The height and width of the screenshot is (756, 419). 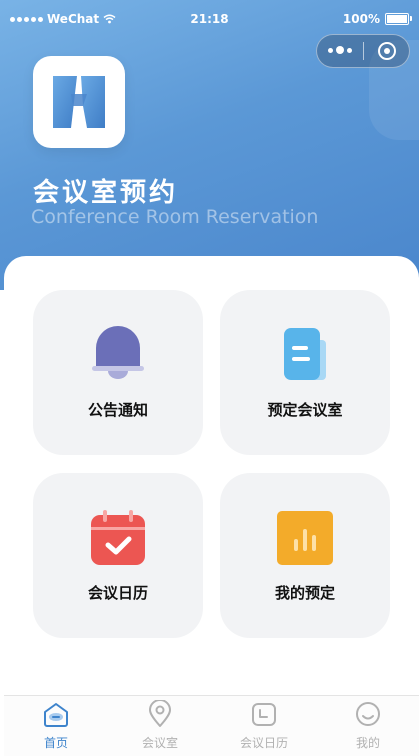 I want to click on tab-calendar-label: 会议日历, so click(x=263, y=743).